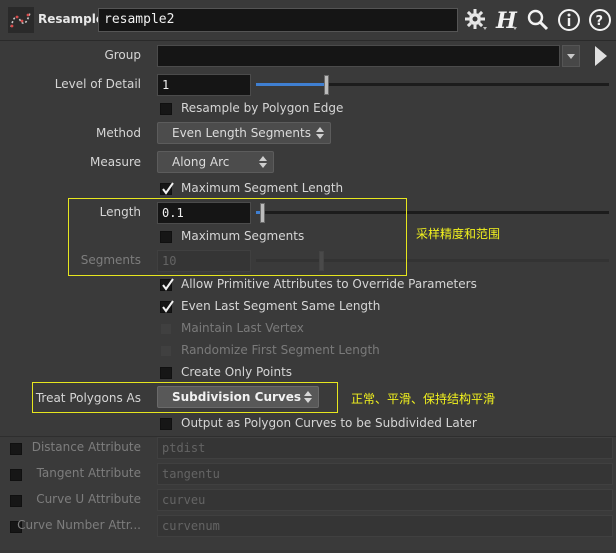 This screenshot has height=553, width=616. What do you see at coordinates (16, 449) in the screenshot?
I see `distance-attribute-toggle` at bounding box center [16, 449].